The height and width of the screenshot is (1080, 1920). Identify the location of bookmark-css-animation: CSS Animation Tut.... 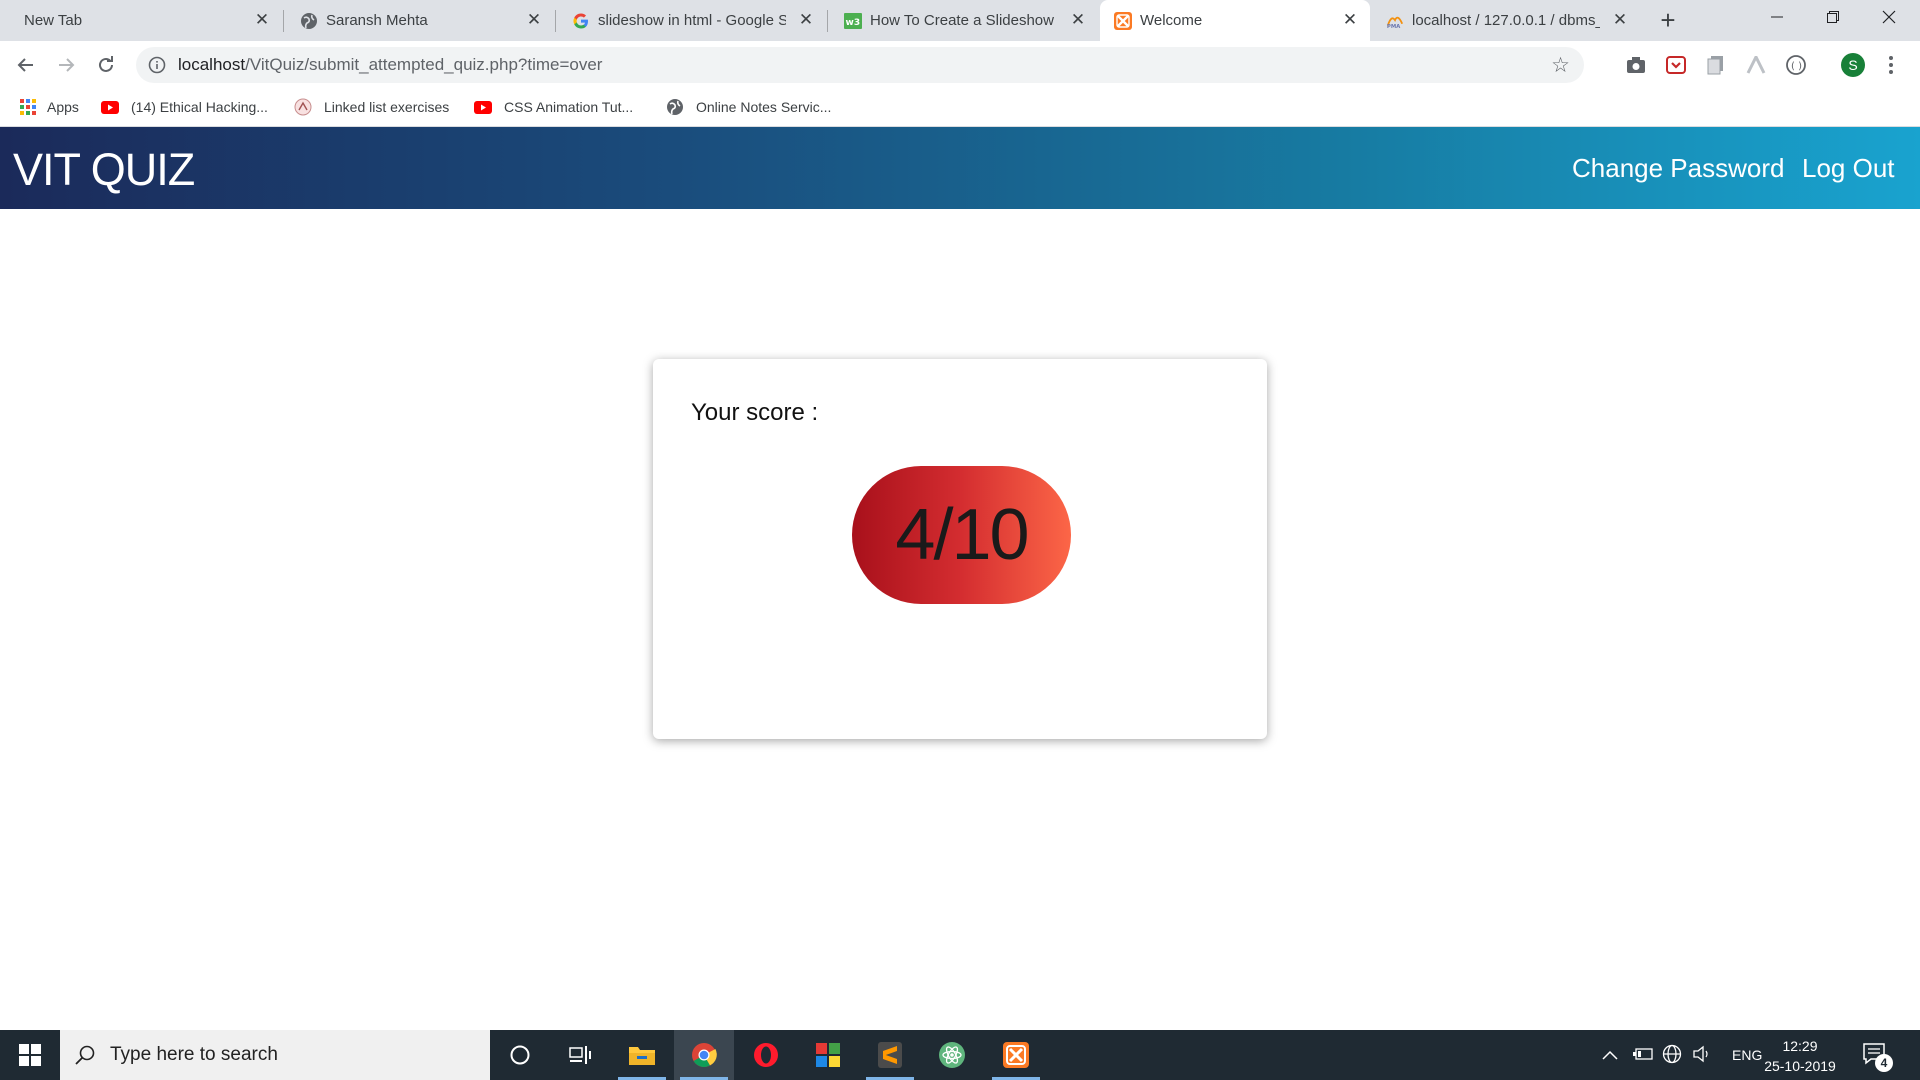
(553, 107).